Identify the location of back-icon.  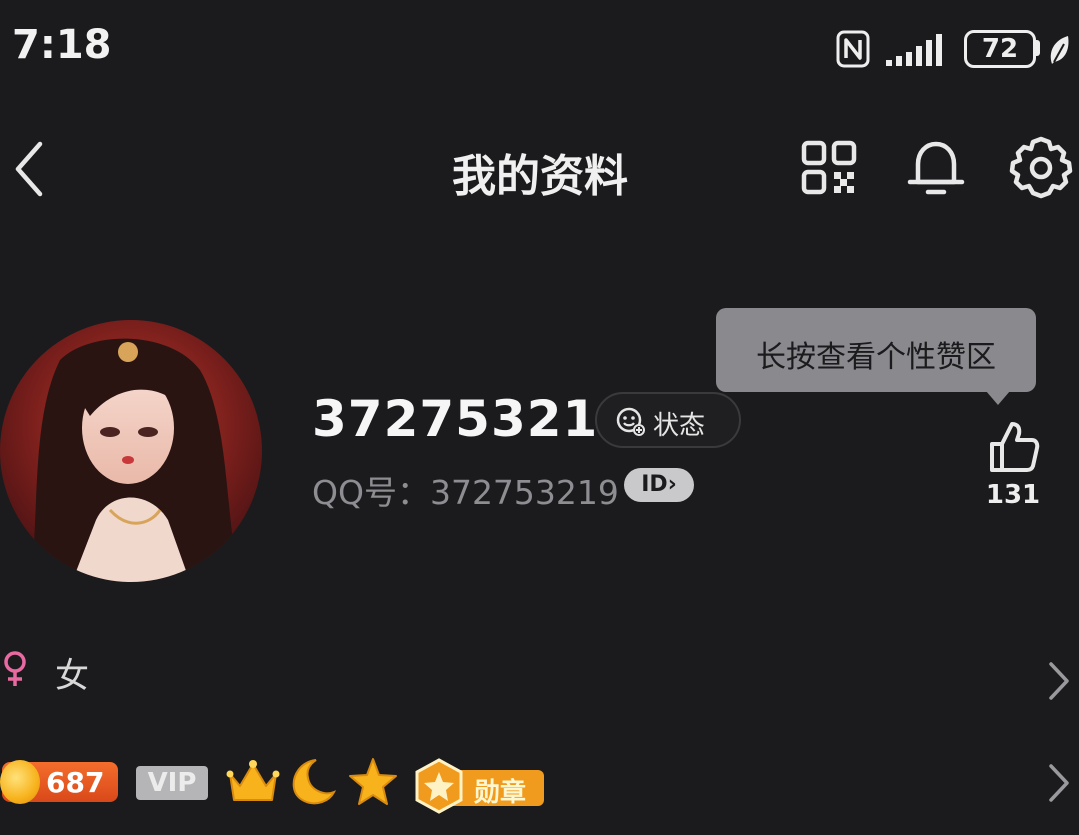
(30, 169).